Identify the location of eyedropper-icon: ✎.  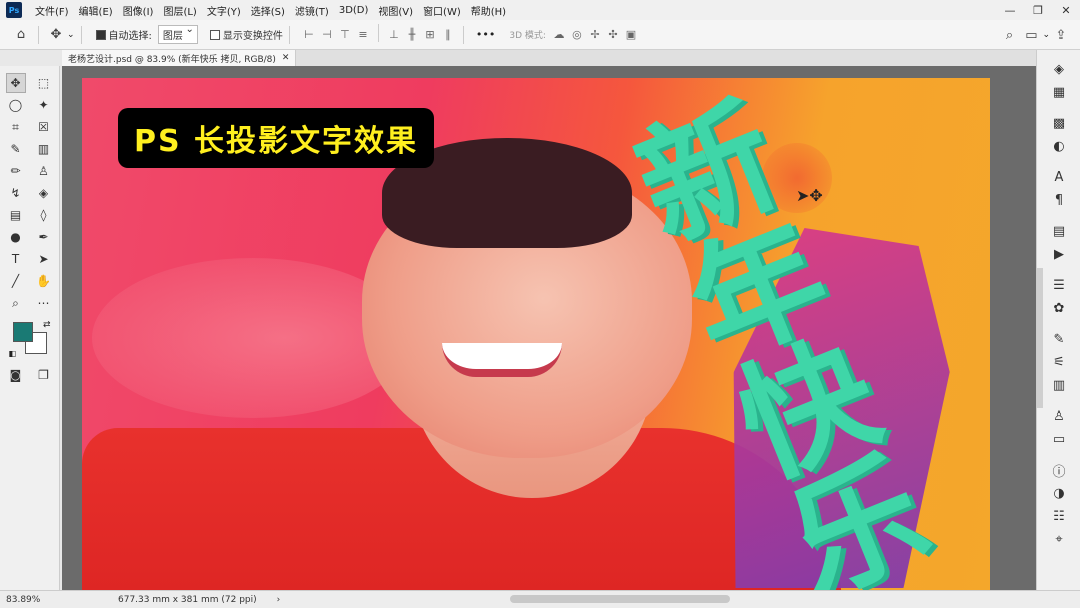
(16, 149).